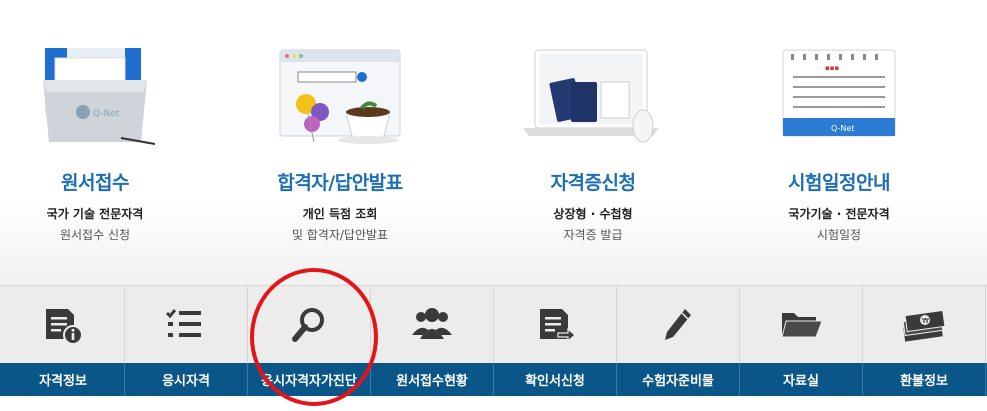 The image size is (987, 411). I want to click on menu-item-eligibility, so click(186, 325).